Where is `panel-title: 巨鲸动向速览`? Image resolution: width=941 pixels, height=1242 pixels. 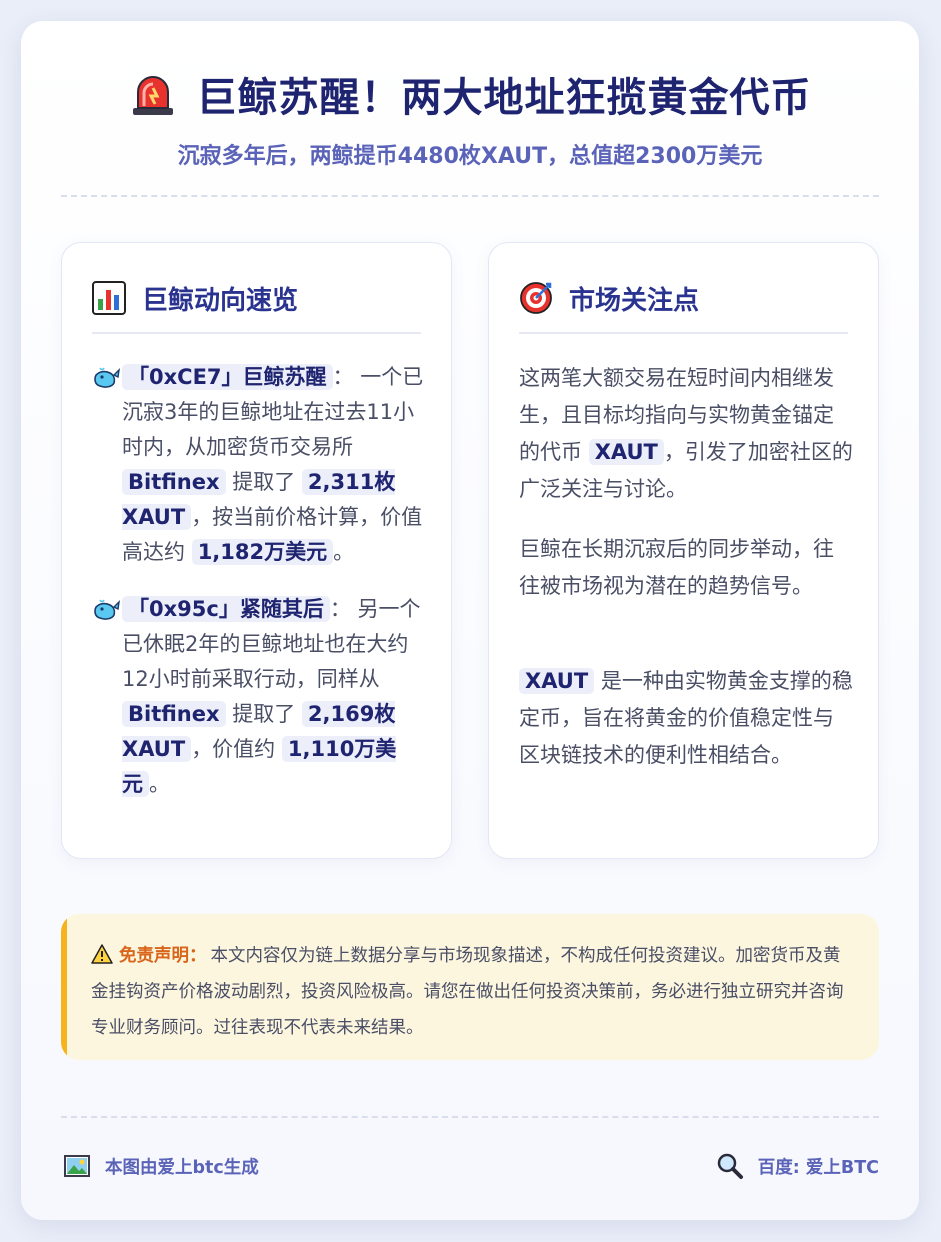
panel-title: 巨鲸动向速览 is located at coordinates (220, 300).